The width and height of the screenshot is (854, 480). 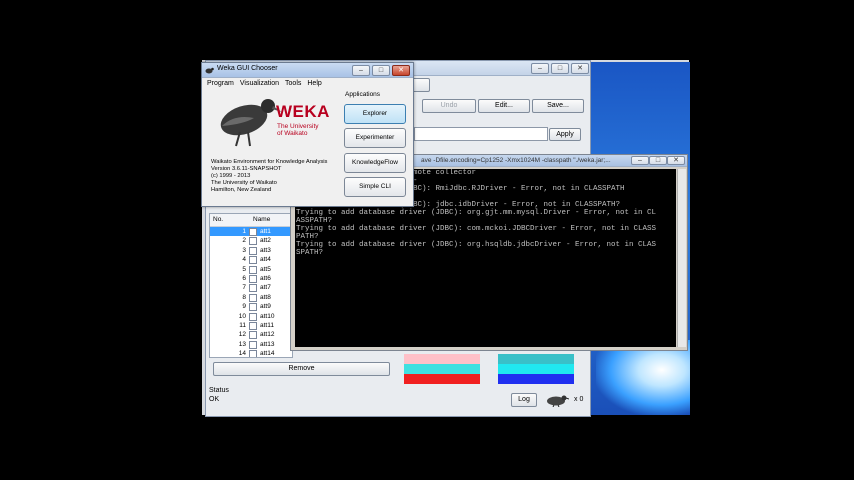 What do you see at coordinates (375, 114) in the screenshot?
I see `explorer-button: Explorer` at bounding box center [375, 114].